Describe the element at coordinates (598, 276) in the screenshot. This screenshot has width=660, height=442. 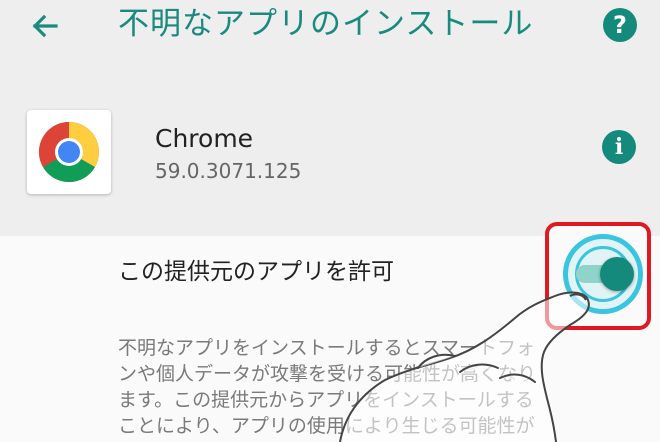
I see `toggle-highlight-box` at that location.